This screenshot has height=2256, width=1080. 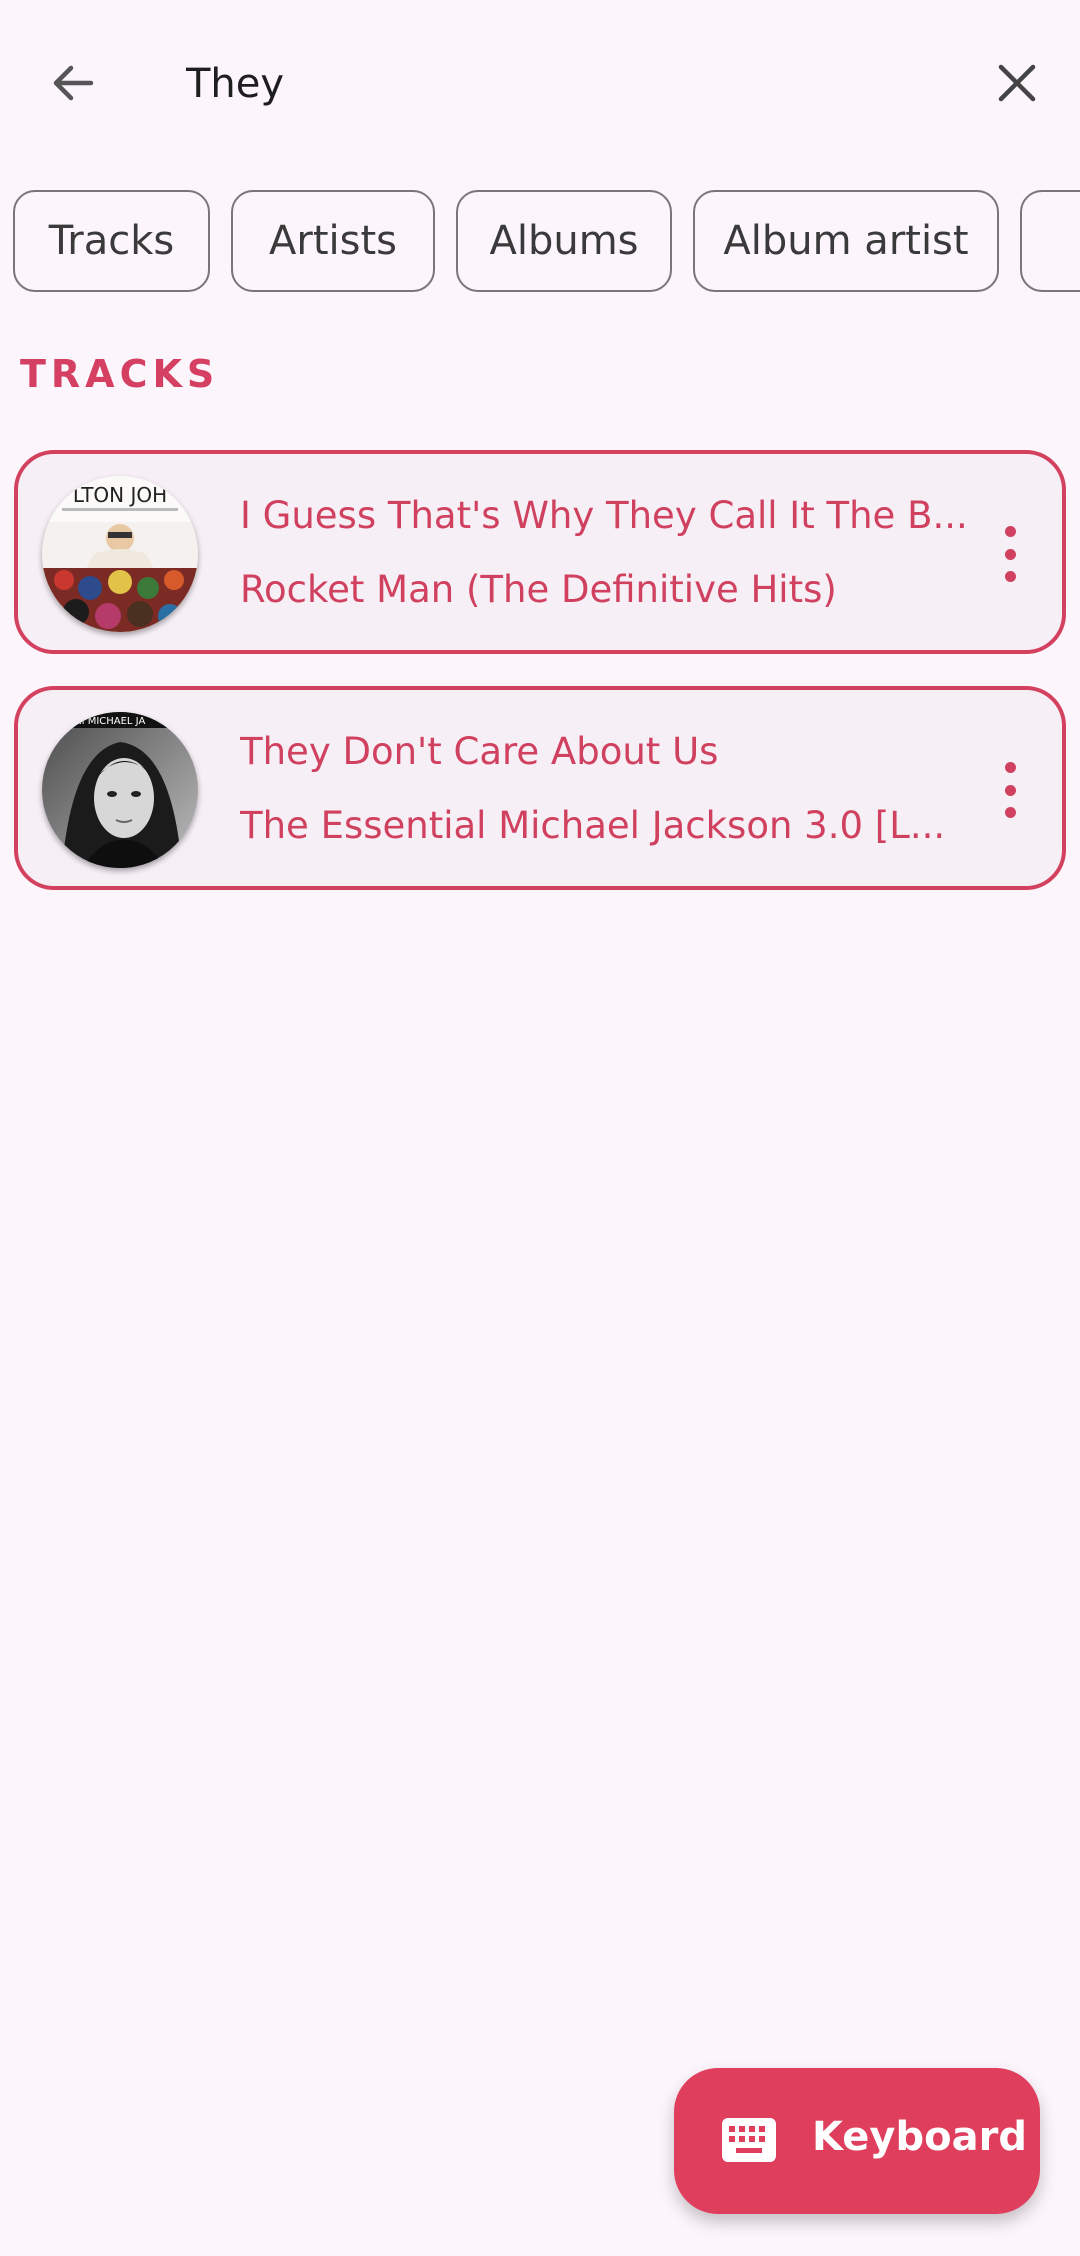 What do you see at coordinates (919, 2137) in the screenshot?
I see `keyboard-button-label: Keyboard` at bounding box center [919, 2137].